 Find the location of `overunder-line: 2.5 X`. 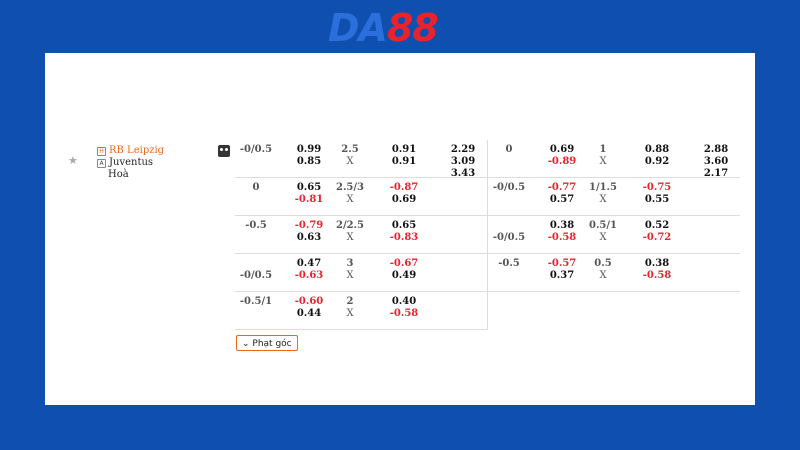

overunder-line: 2.5 X is located at coordinates (350, 156).